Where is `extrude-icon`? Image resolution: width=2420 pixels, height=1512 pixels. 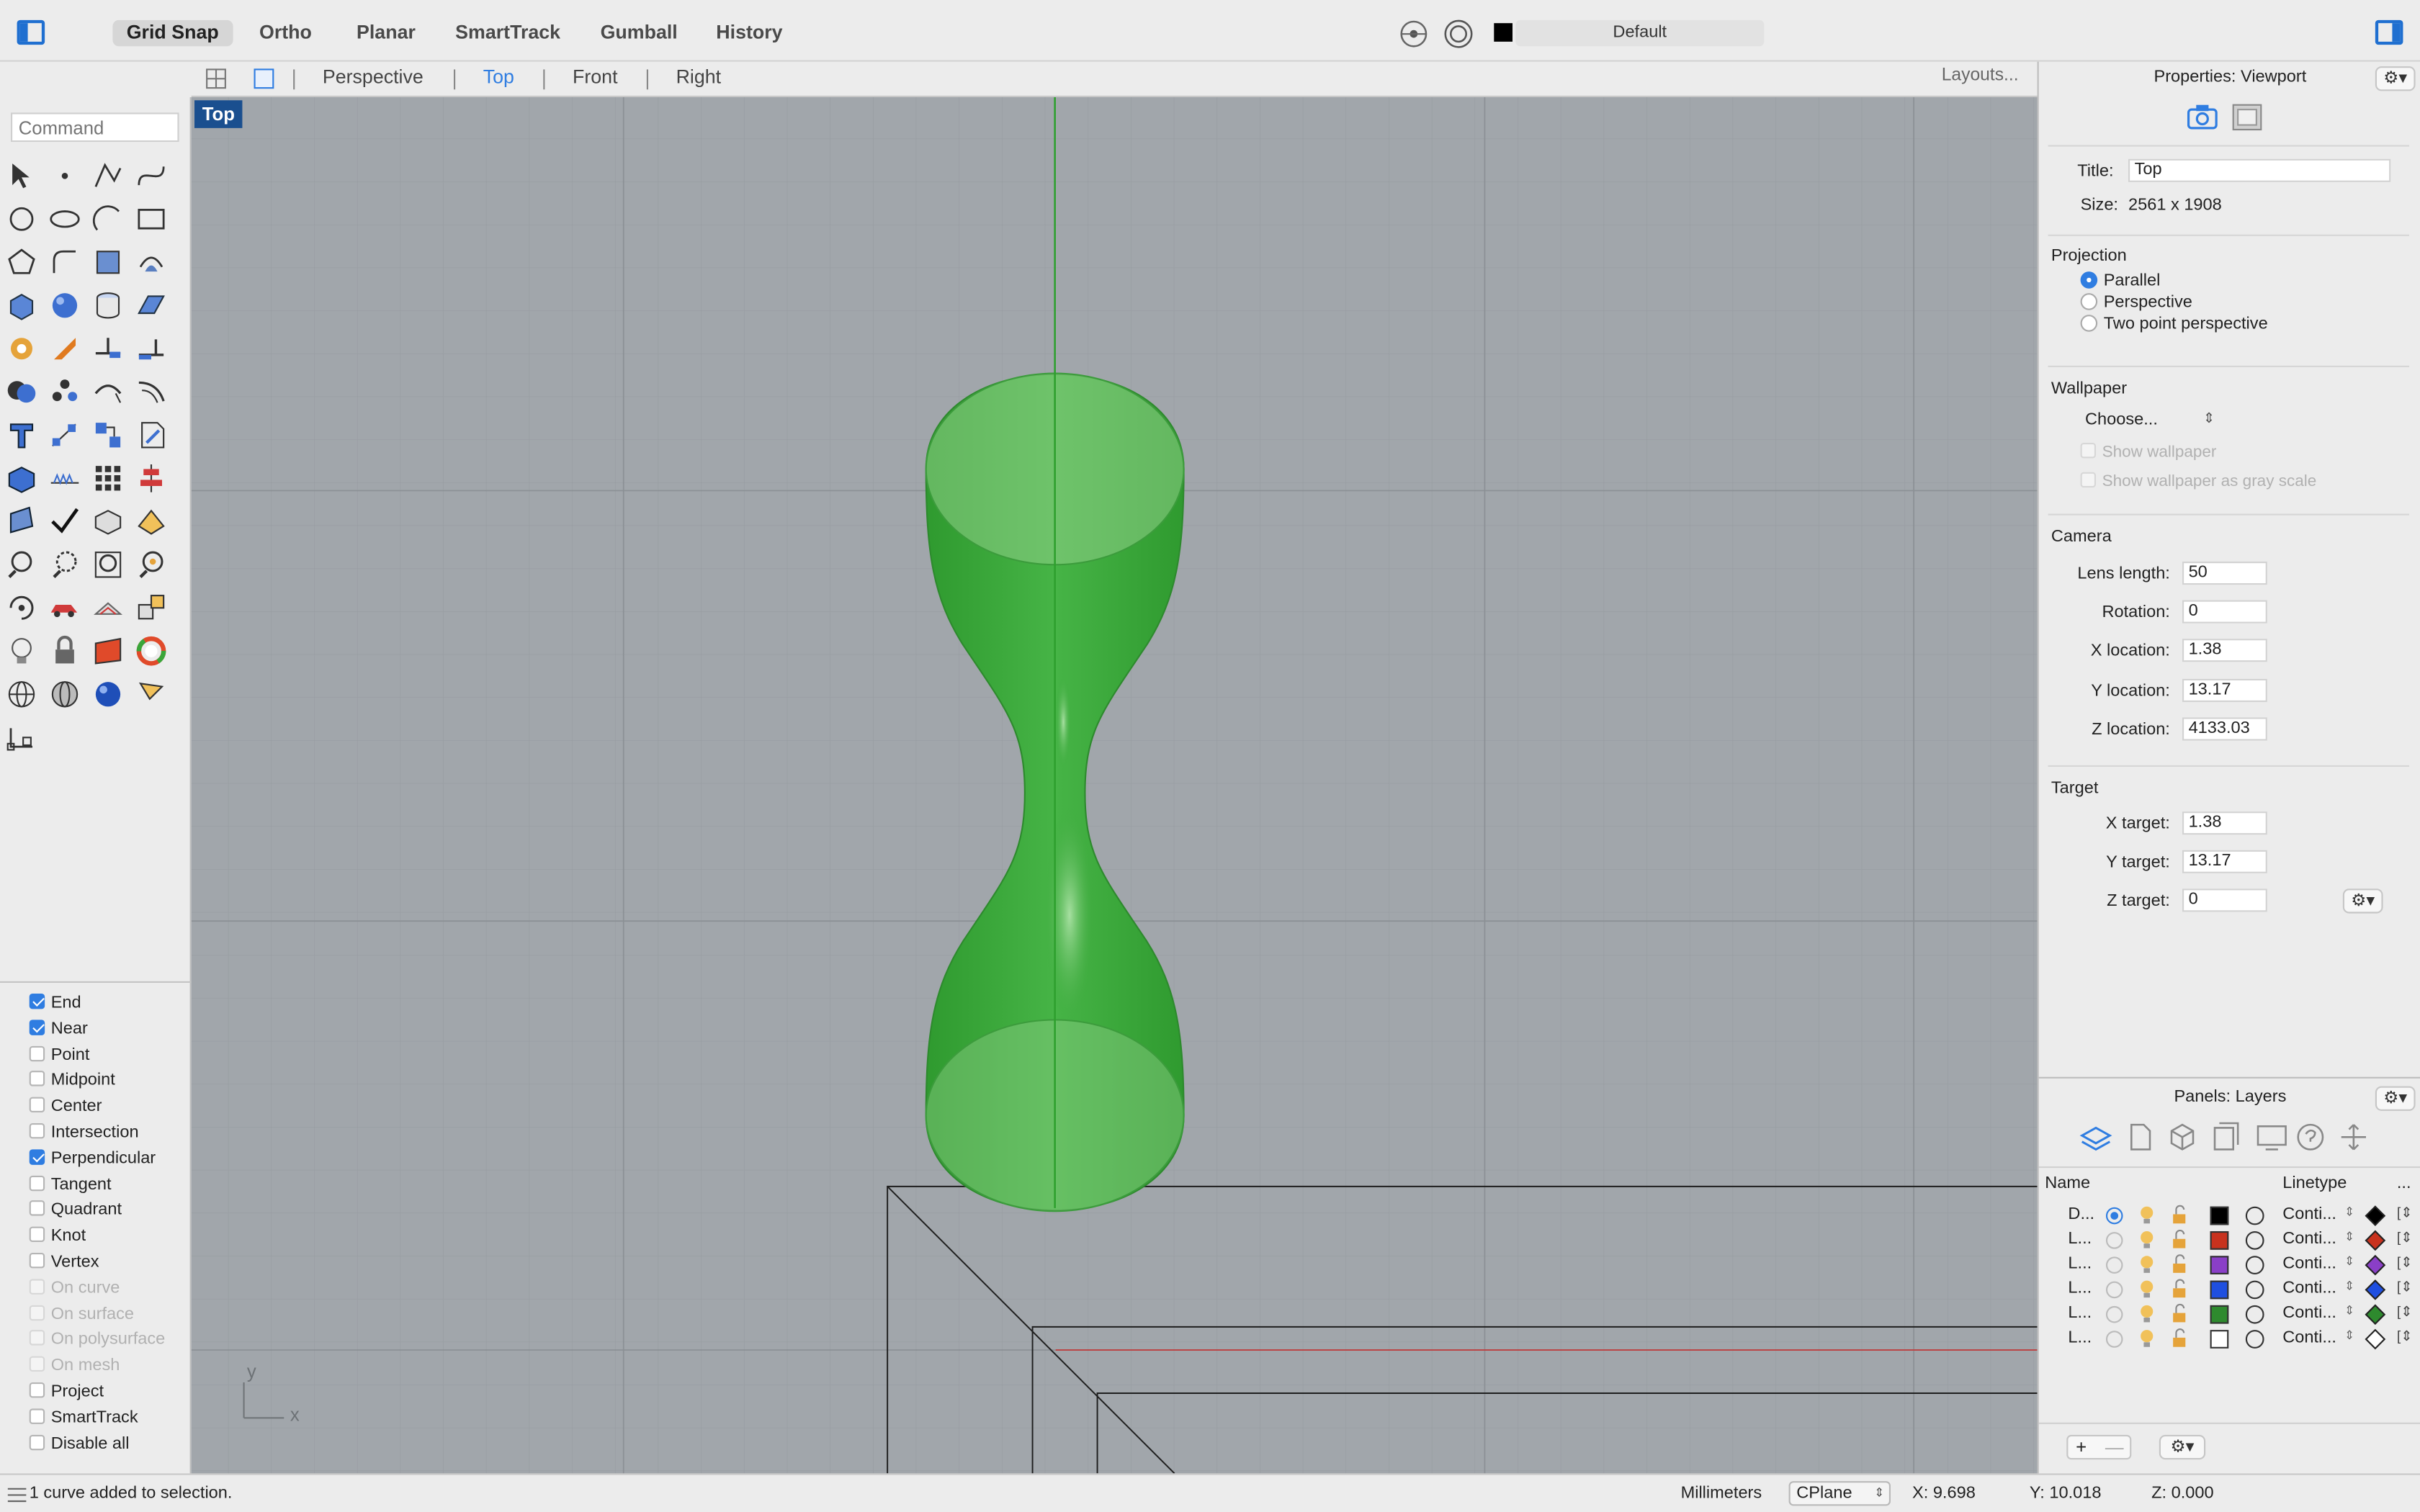
extrude-icon is located at coordinates (64, 349).